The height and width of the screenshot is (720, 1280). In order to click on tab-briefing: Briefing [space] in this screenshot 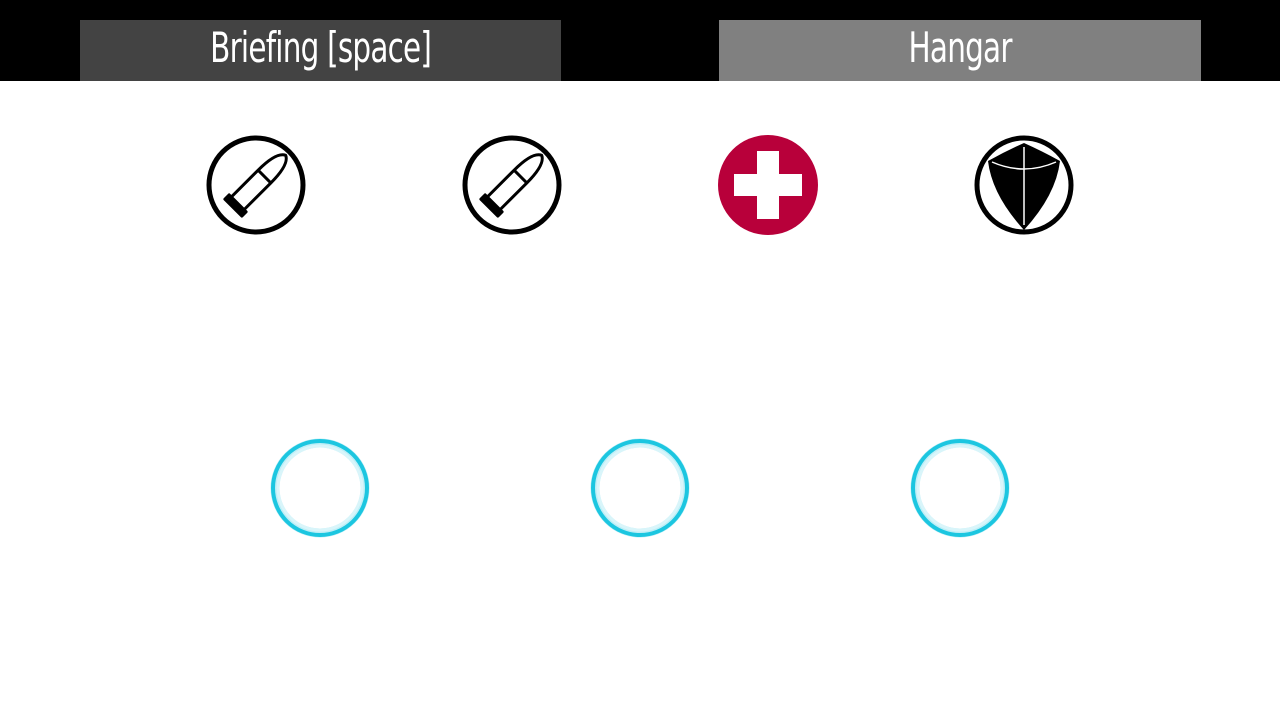, I will do `click(320, 50)`.